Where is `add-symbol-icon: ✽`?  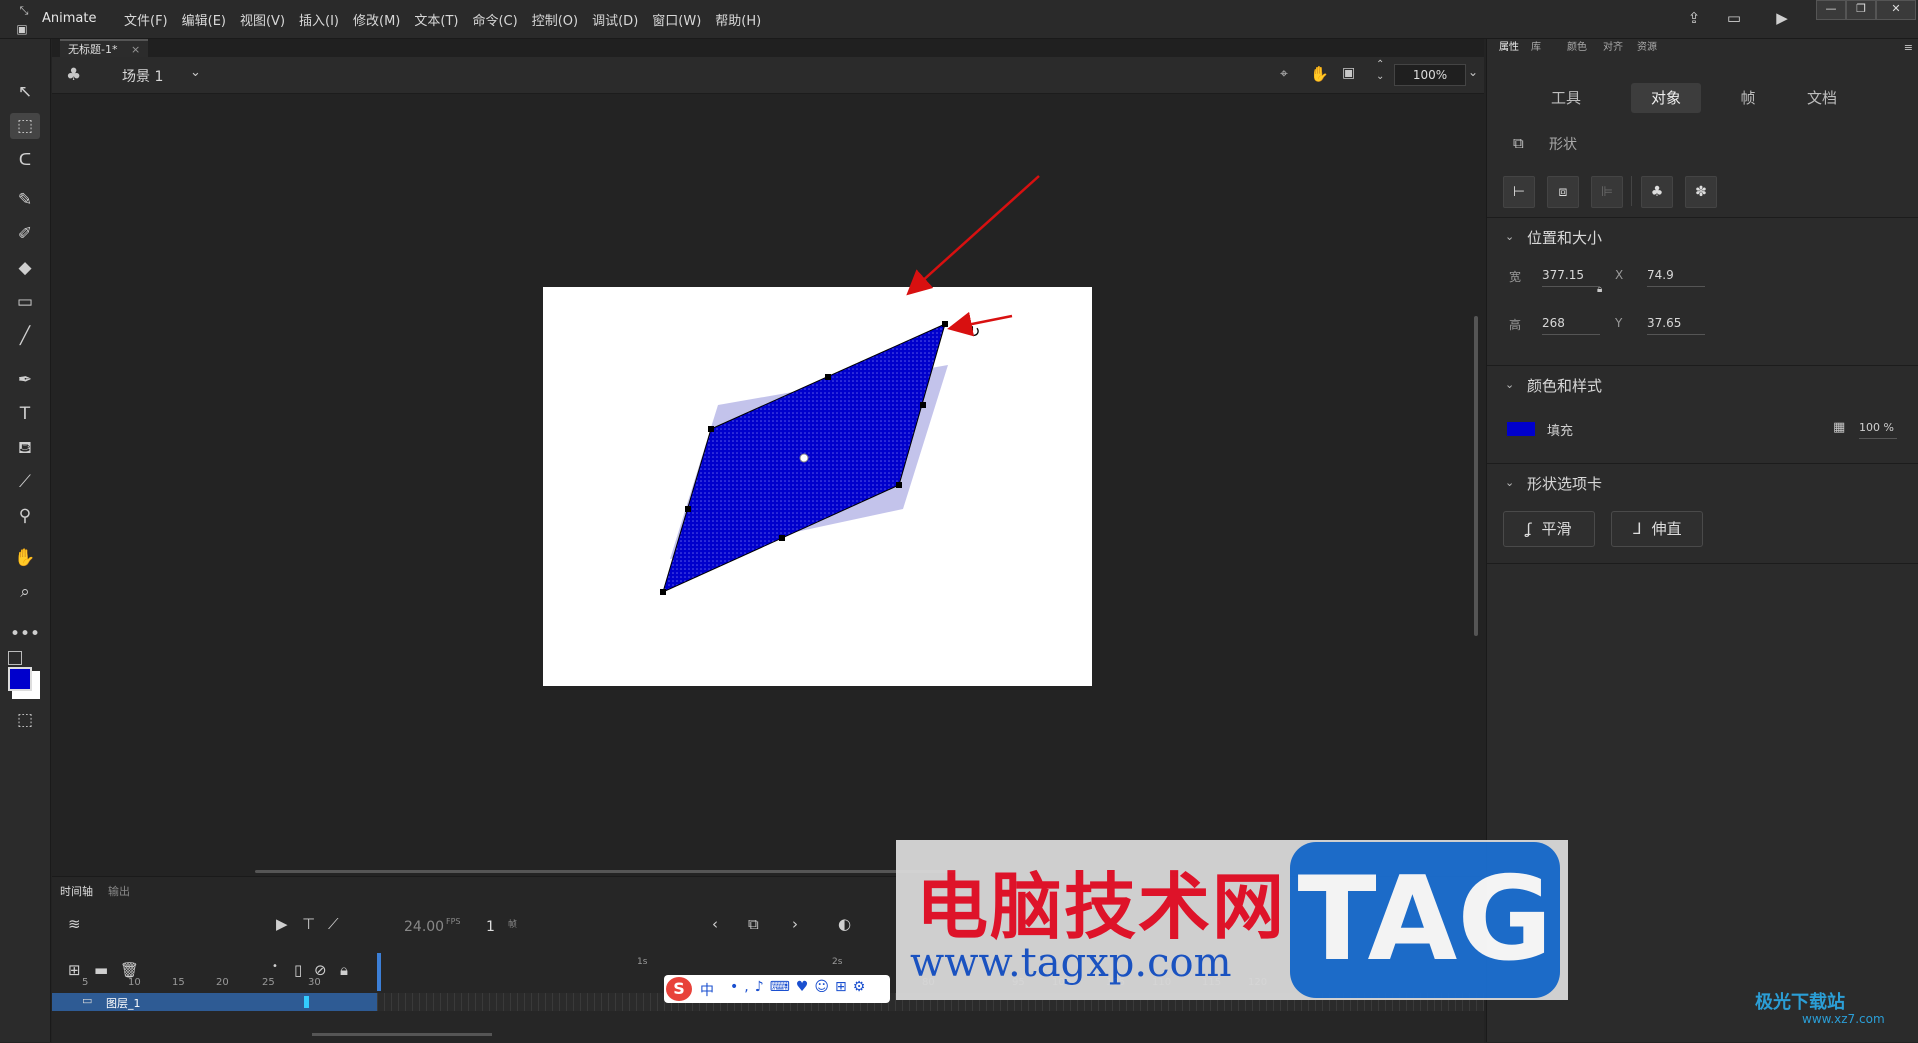 add-symbol-icon: ✽ is located at coordinates (1701, 192).